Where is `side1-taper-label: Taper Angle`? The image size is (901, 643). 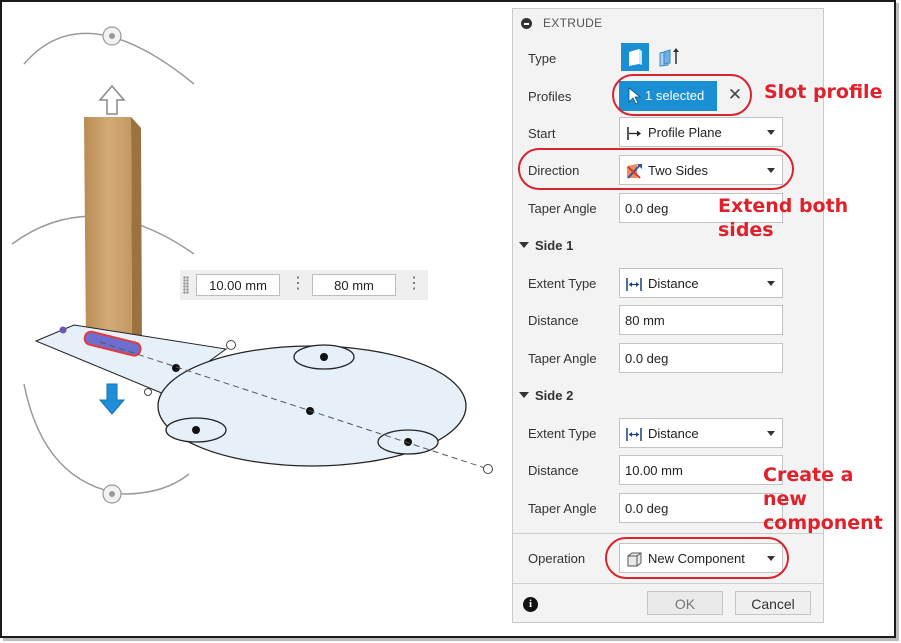 side1-taper-label: Taper Angle is located at coordinates (562, 358).